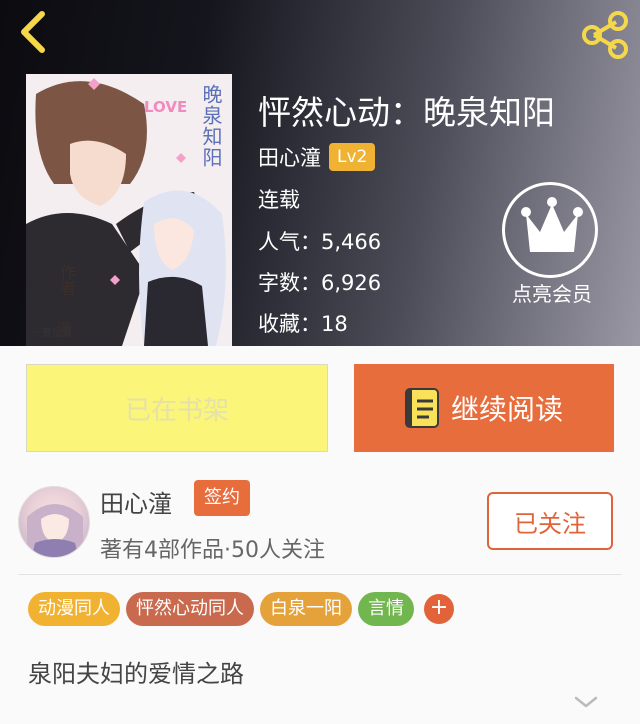  Describe the element at coordinates (352, 157) in the screenshot. I see `level-badge: Lv2` at that location.